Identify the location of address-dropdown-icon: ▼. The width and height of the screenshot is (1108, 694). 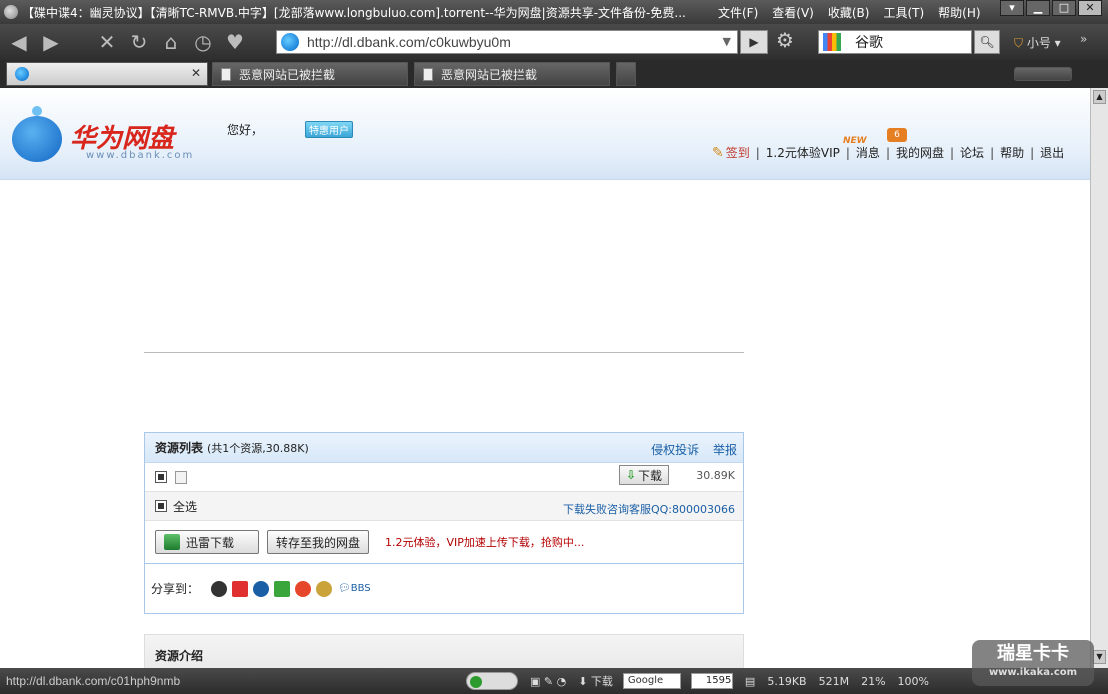
(727, 41).